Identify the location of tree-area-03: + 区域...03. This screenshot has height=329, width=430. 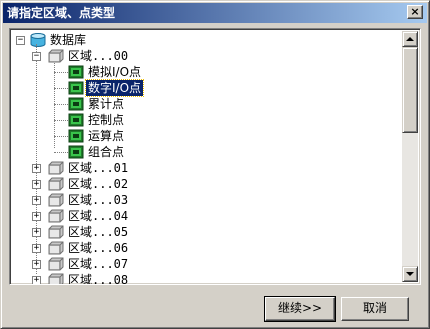
(207, 200).